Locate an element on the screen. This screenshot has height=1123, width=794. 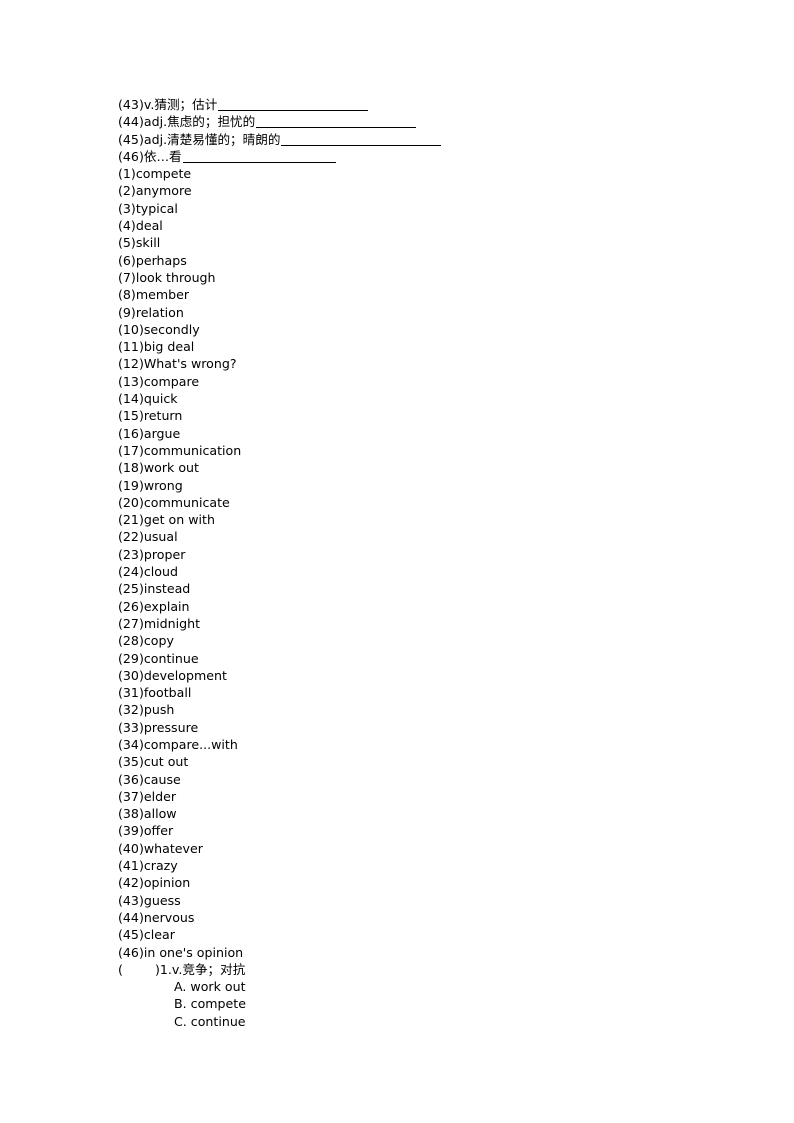
word-list-item: (28)copy is located at coordinates (146, 641).